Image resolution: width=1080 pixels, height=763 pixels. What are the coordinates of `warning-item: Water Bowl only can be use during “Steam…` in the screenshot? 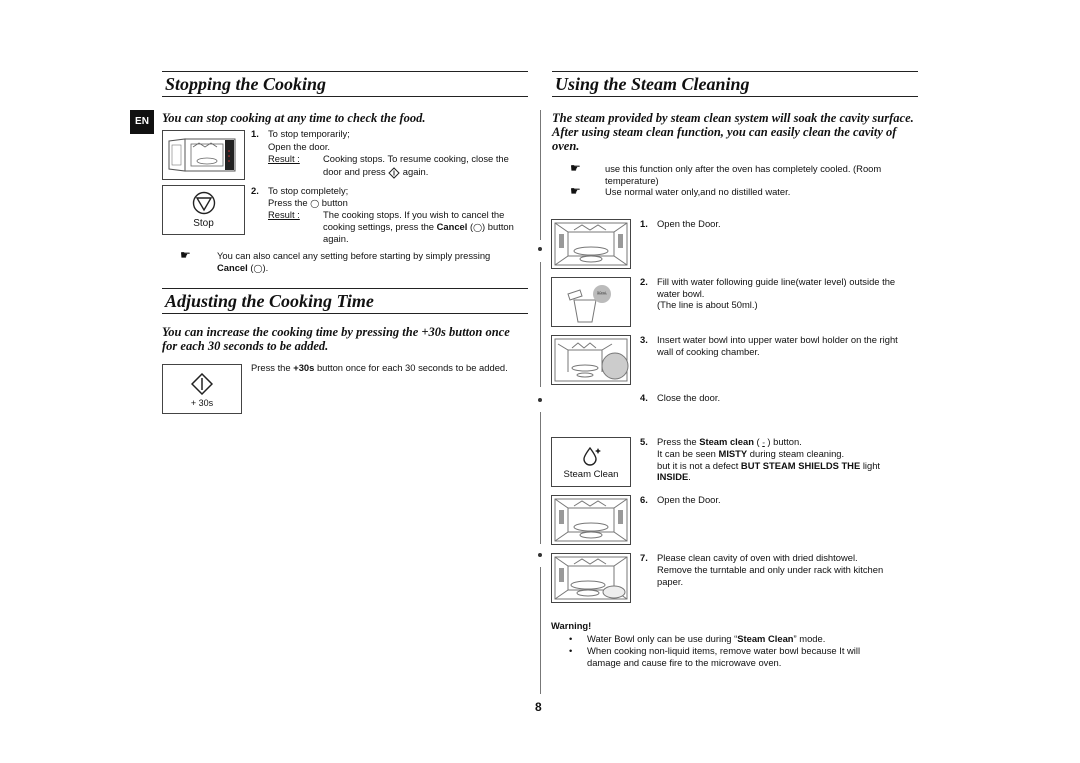 It's located at (706, 639).